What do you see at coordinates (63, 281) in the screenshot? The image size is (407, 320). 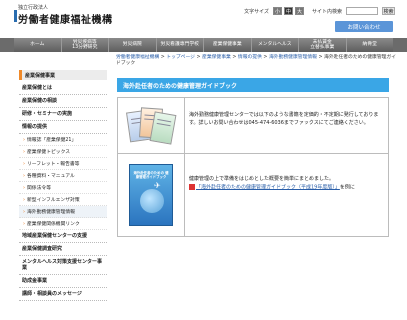 I see `sidebar-item-subsidies: 助成金事業` at bounding box center [63, 281].